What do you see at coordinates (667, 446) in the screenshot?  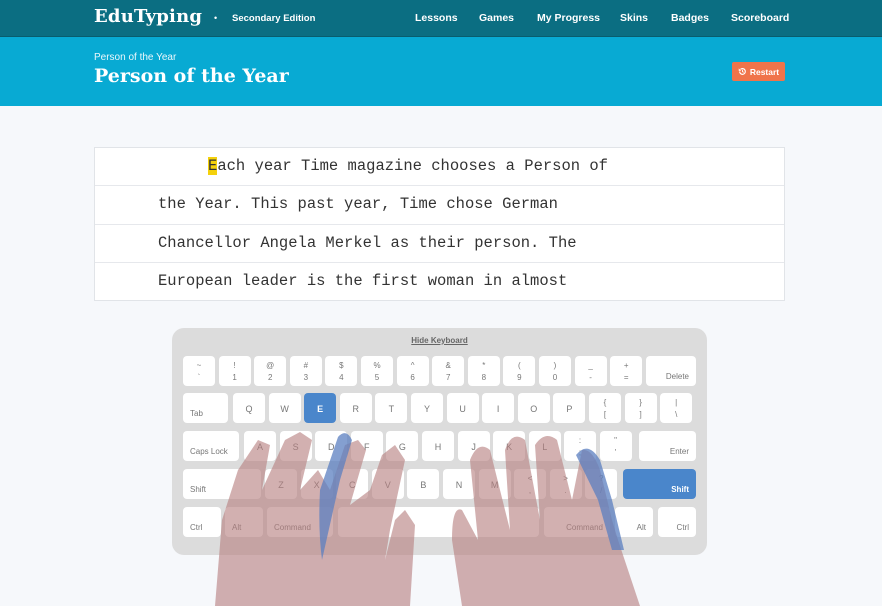 I see `key-enter: Enter` at bounding box center [667, 446].